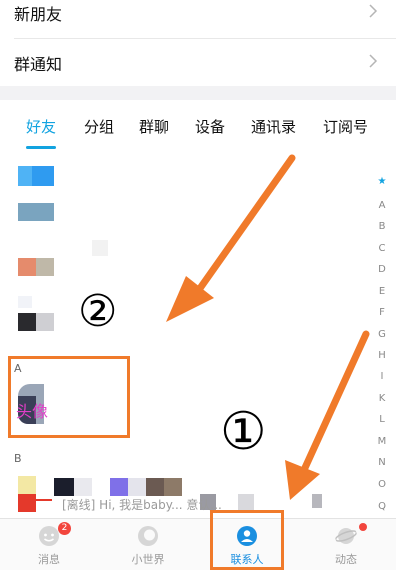 This screenshot has height=570, width=396. What do you see at coordinates (64, 528) in the screenshot?
I see `unread-badge: 2` at bounding box center [64, 528].